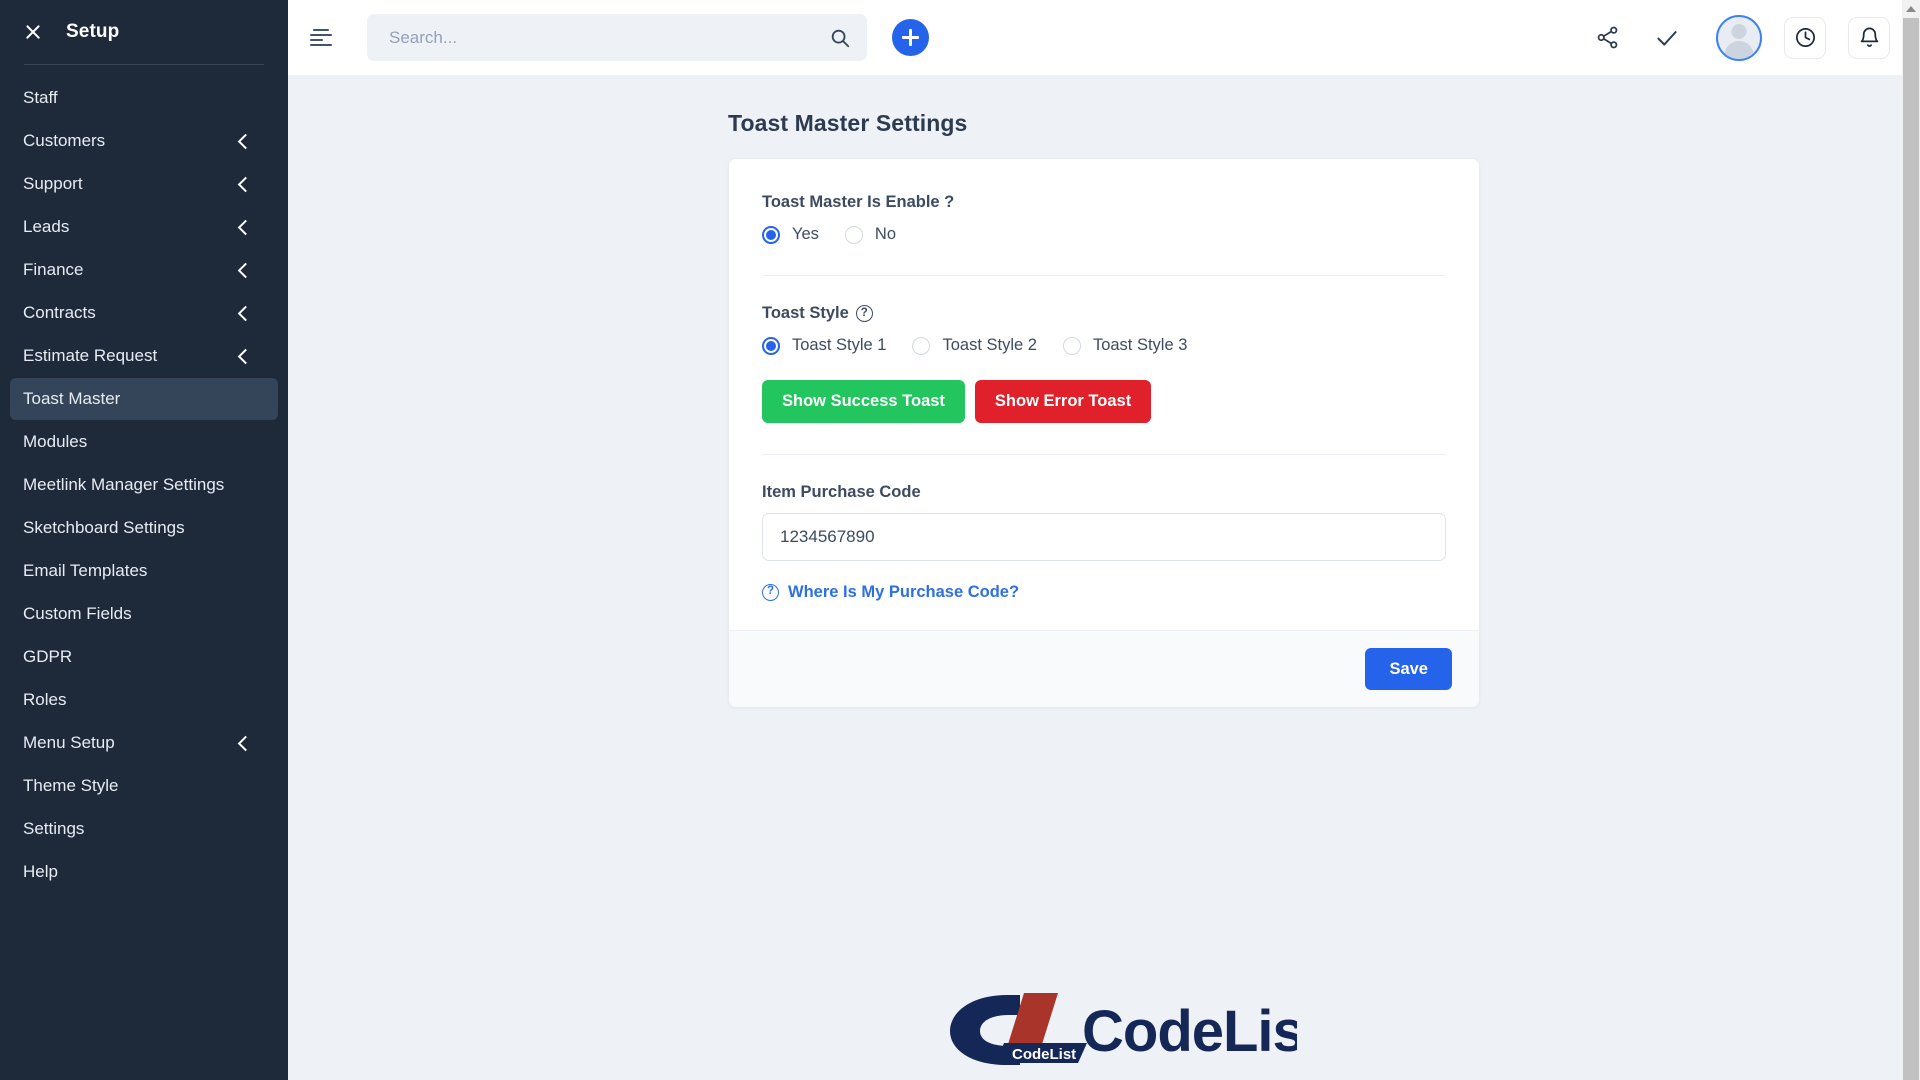 This screenshot has width=1920, height=1080. I want to click on radio-label: Toast Style 1, so click(839, 345).